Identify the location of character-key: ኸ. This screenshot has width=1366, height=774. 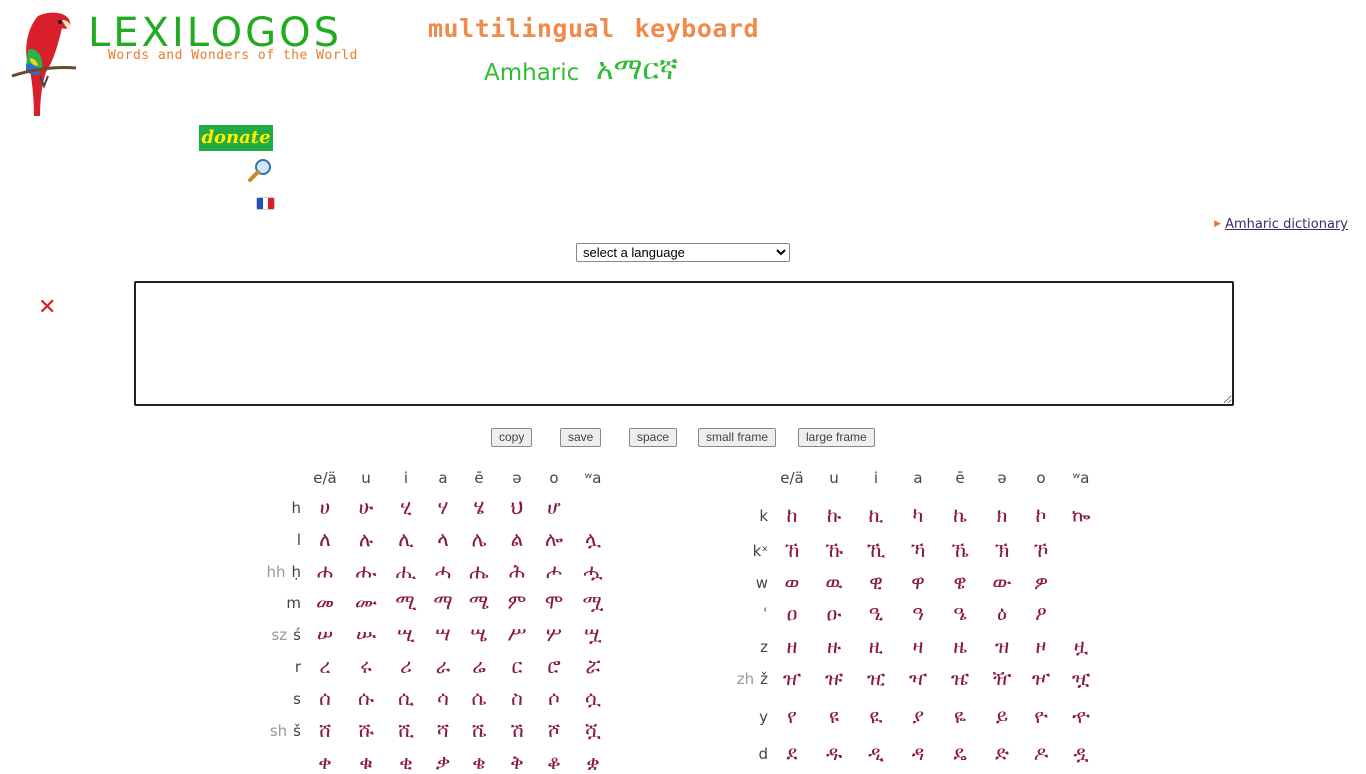
(792, 550).